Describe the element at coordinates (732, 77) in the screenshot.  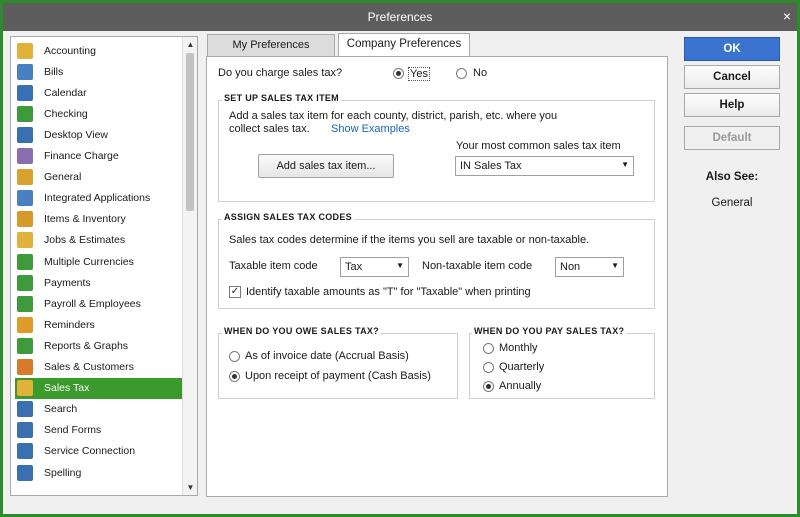
I see `cancel-button: Cancel` at that location.